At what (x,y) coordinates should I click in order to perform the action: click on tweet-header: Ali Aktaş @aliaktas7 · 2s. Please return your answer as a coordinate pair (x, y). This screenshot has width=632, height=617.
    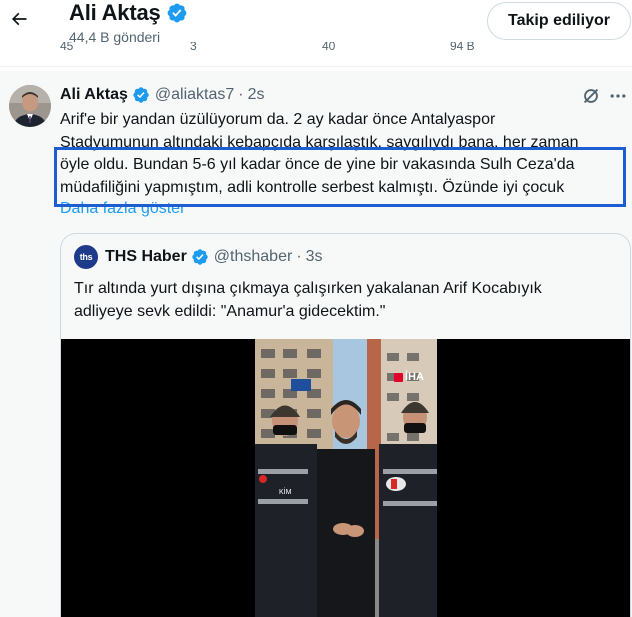
    Looking at the image, I should click on (162, 95).